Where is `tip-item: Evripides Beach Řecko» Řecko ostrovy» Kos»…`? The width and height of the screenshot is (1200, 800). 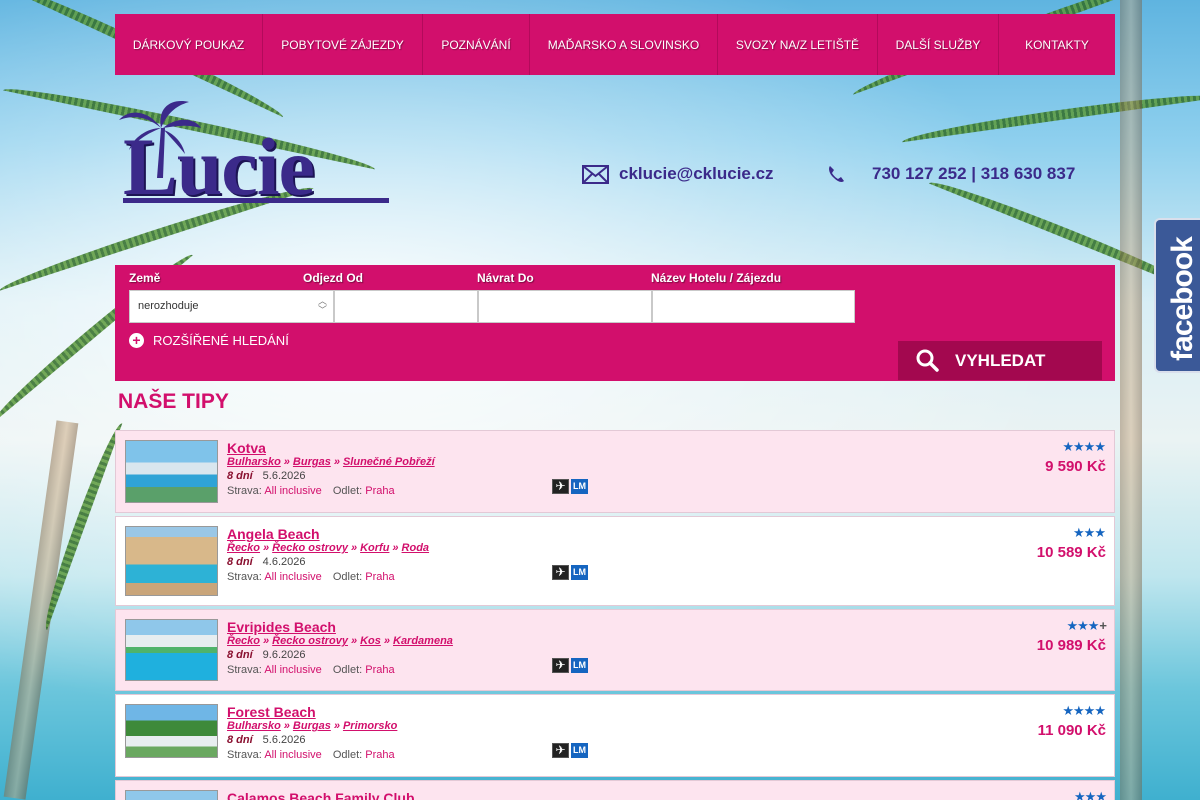 tip-item: Evripides Beach Řecko» Řecko ostrovy» Kos»… is located at coordinates (615, 650).